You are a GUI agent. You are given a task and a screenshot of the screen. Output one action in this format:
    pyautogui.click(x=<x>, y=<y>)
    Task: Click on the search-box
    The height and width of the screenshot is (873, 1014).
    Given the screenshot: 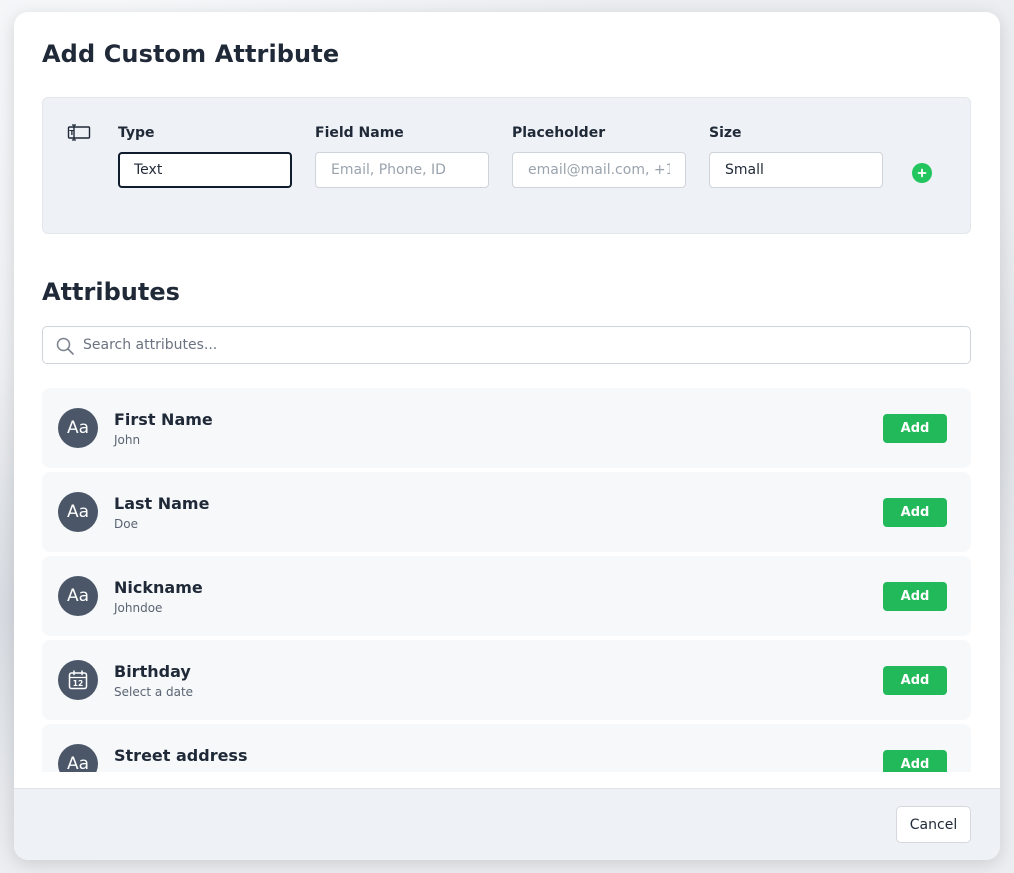 What is the action you would take?
    pyautogui.click(x=506, y=345)
    